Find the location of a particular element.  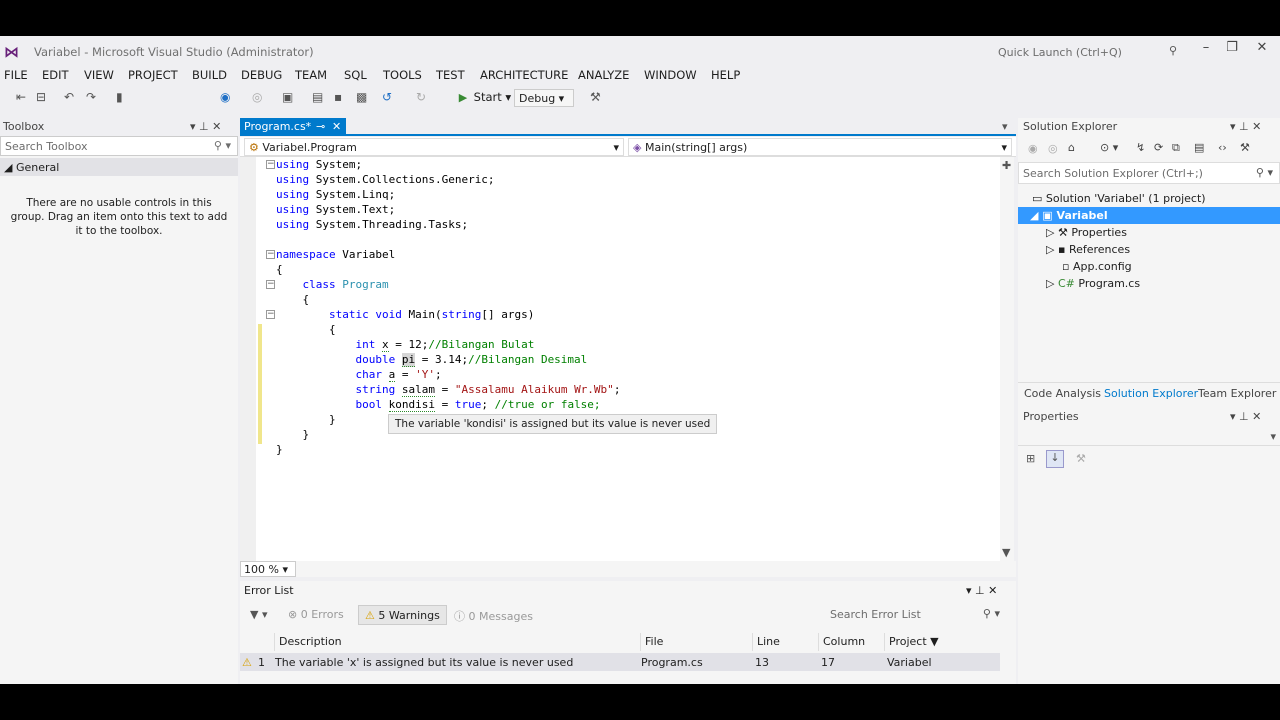

menu-sql: SQL is located at coordinates (355, 75).